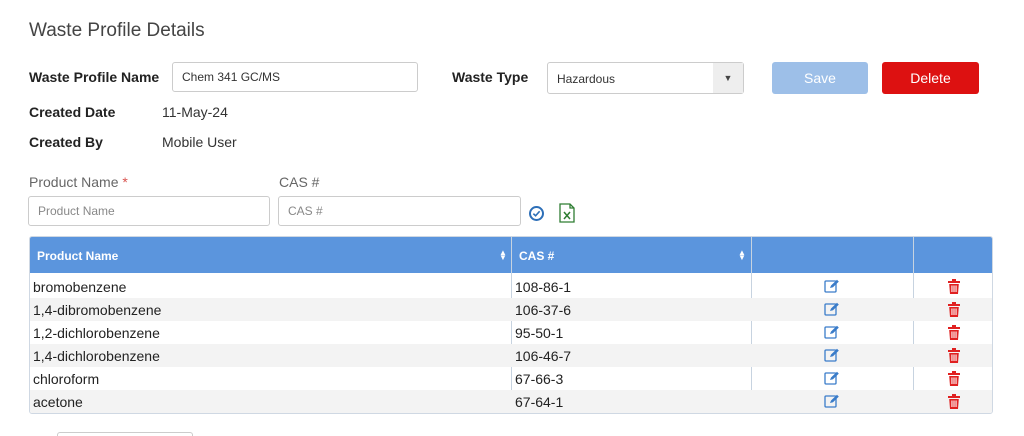 The width and height of the screenshot is (1024, 436). I want to click on waste-type-select: Hazardous ▼, so click(645, 78).